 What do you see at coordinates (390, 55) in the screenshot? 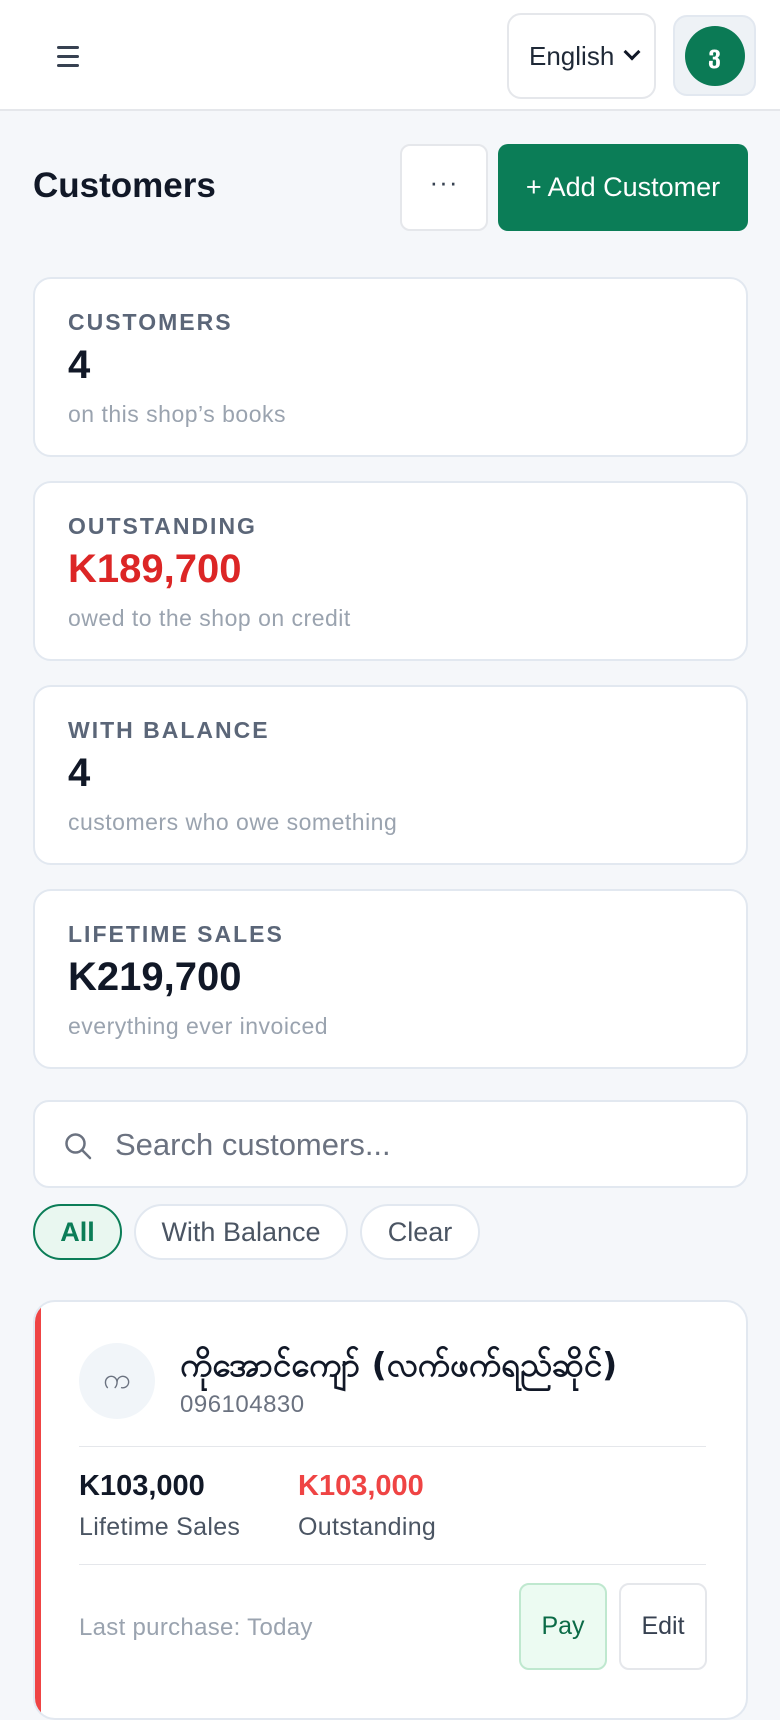
I see `top-bar: English ვ` at bounding box center [390, 55].